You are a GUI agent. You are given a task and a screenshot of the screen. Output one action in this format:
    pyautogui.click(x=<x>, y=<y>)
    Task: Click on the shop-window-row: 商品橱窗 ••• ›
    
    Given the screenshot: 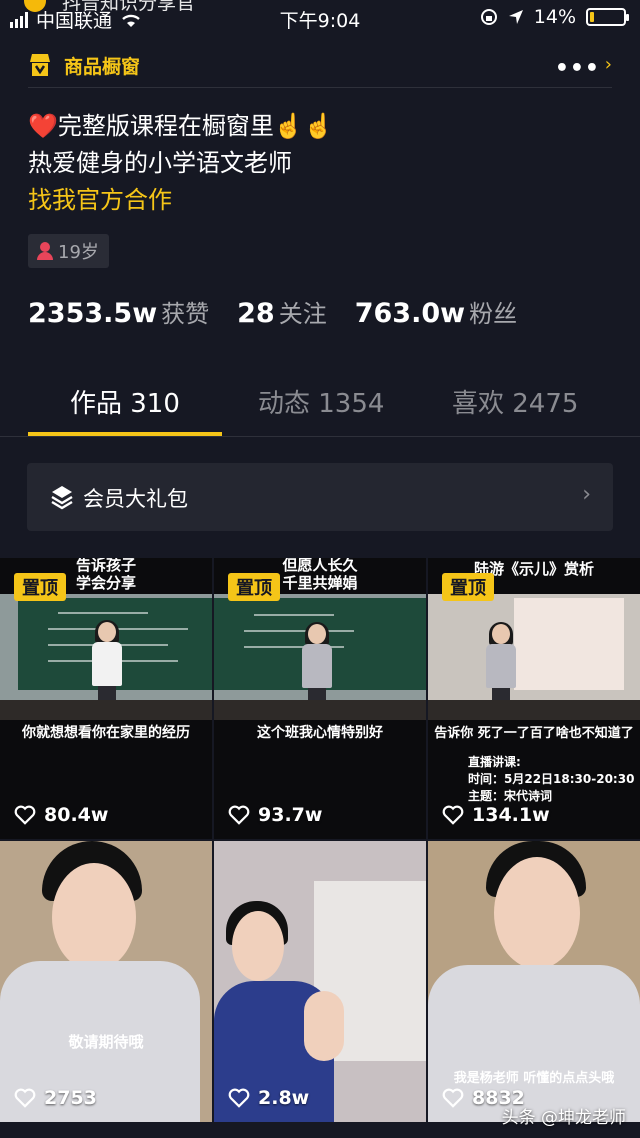 What is the action you would take?
    pyautogui.click(x=320, y=68)
    